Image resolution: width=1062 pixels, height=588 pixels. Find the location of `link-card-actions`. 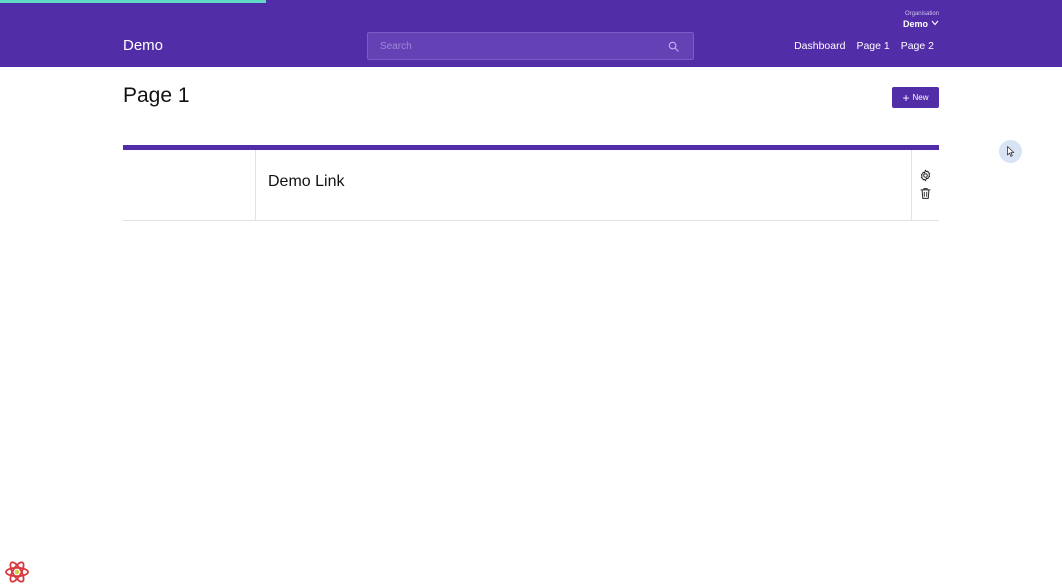

link-card-actions is located at coordinates (925, 185).